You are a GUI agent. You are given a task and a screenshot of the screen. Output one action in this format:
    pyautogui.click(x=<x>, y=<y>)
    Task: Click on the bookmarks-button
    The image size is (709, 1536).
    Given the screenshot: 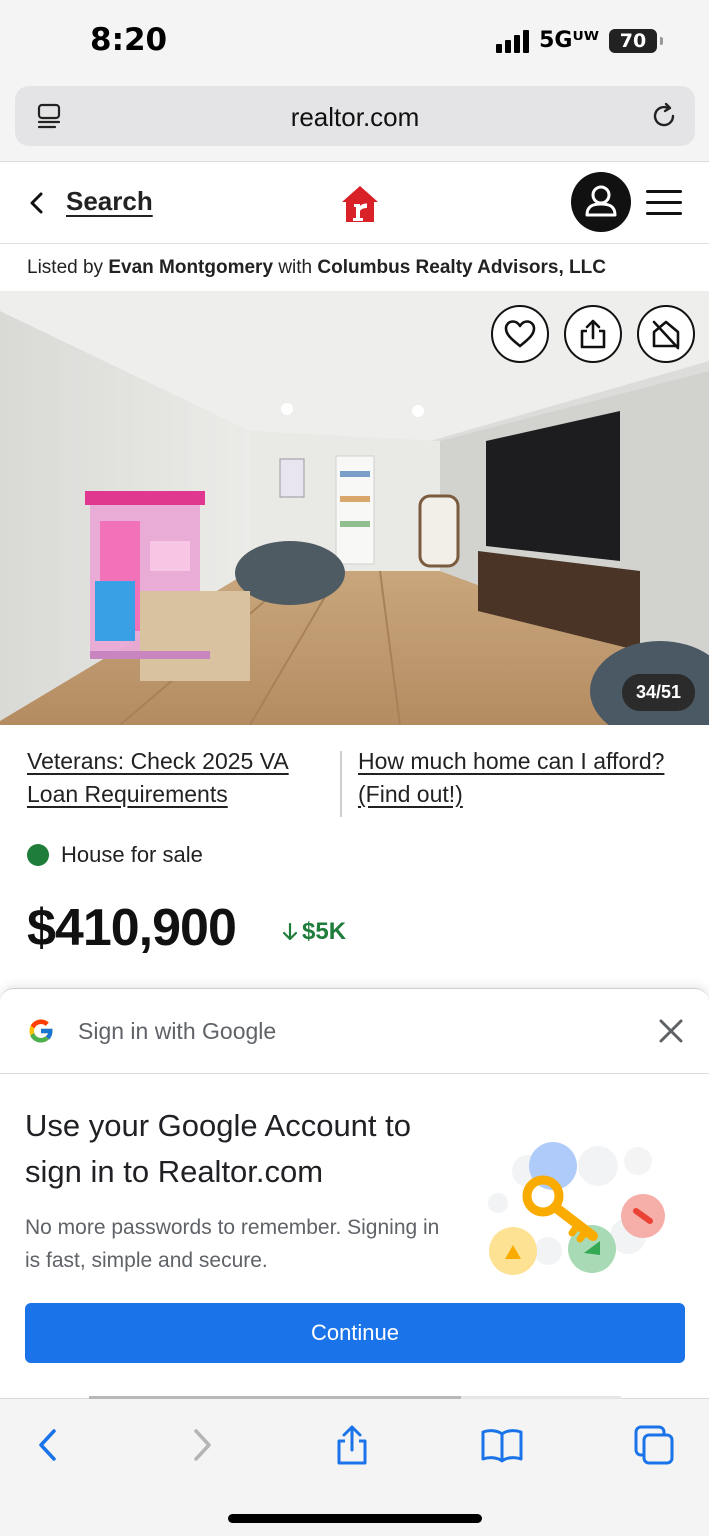 What is the action you would take?
    pyautogui.click(x=502, y=1445)
    